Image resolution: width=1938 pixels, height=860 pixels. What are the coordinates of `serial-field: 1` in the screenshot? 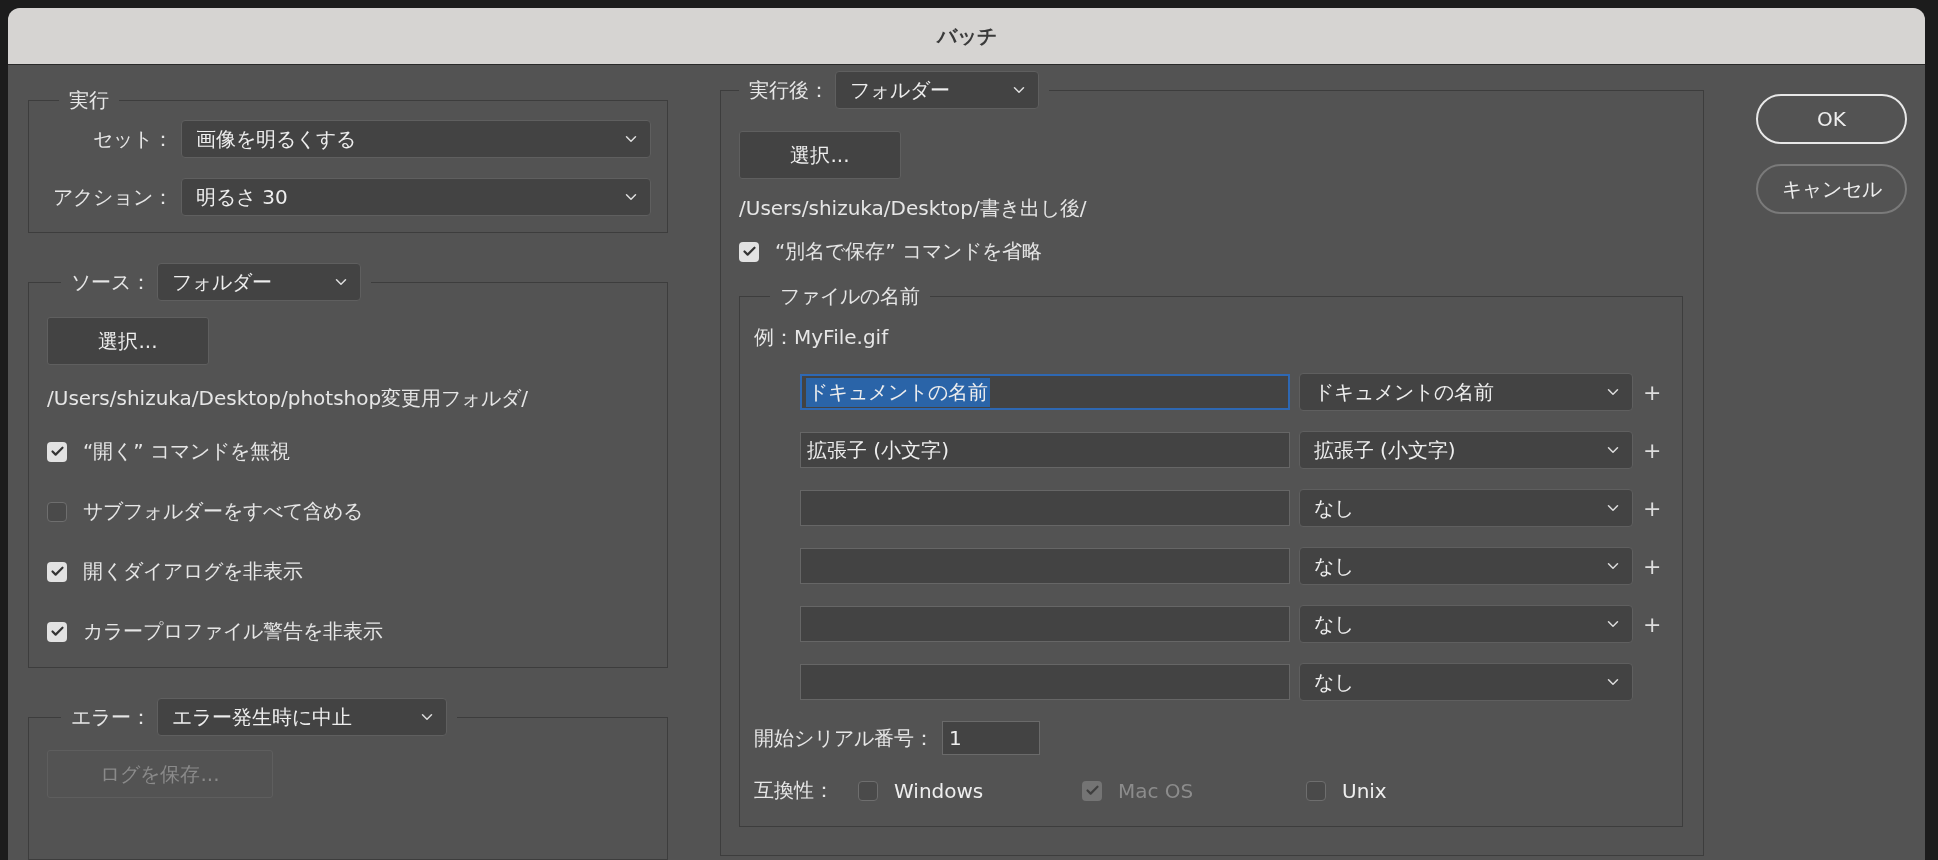 It's located at (991, 738).